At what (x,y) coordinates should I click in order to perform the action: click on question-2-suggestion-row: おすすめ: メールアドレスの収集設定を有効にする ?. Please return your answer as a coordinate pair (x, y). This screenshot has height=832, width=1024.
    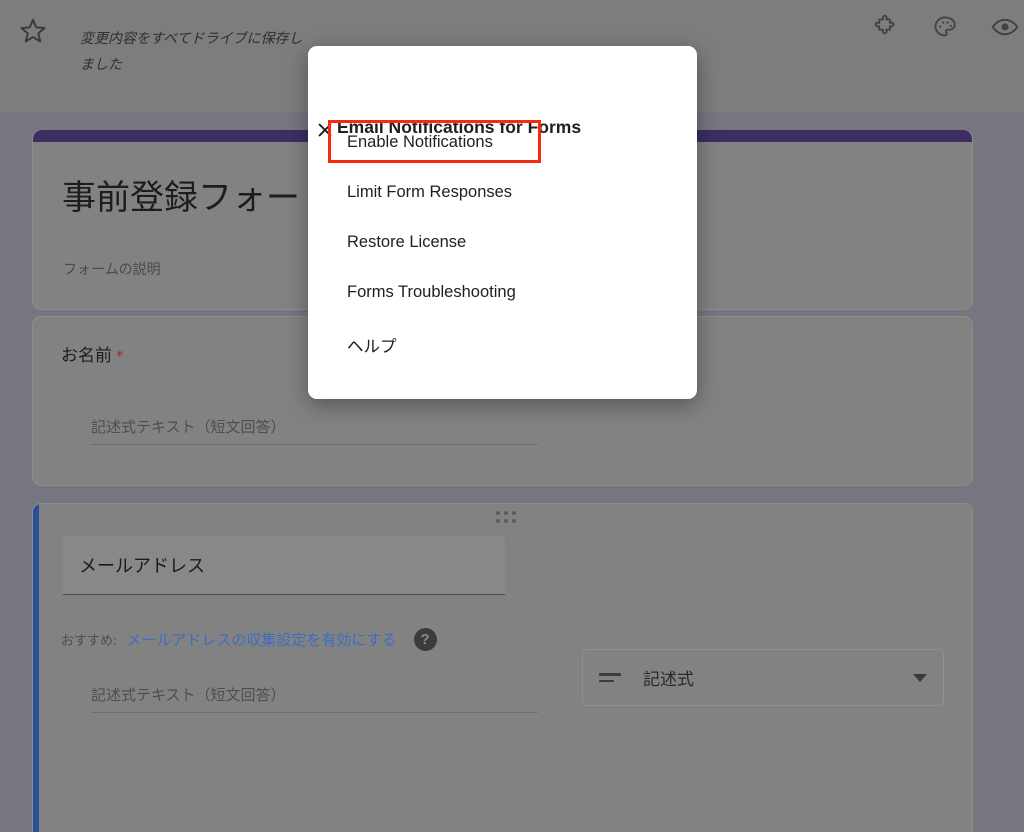
    Looking at the image, I should click on (249, 639).